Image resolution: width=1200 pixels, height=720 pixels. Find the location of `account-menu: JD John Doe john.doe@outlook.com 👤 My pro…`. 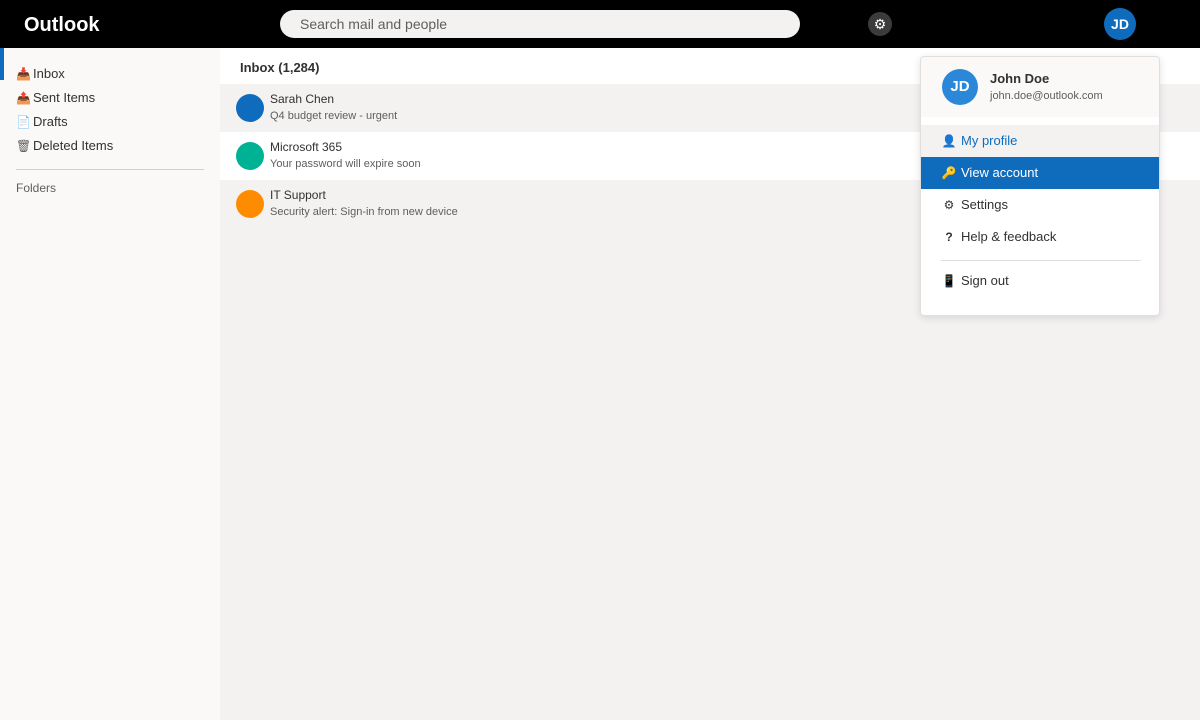

account-menu: JD John Doe john.doe@outlook.com 👤 My pro… is located at coordinates (1040, 186).